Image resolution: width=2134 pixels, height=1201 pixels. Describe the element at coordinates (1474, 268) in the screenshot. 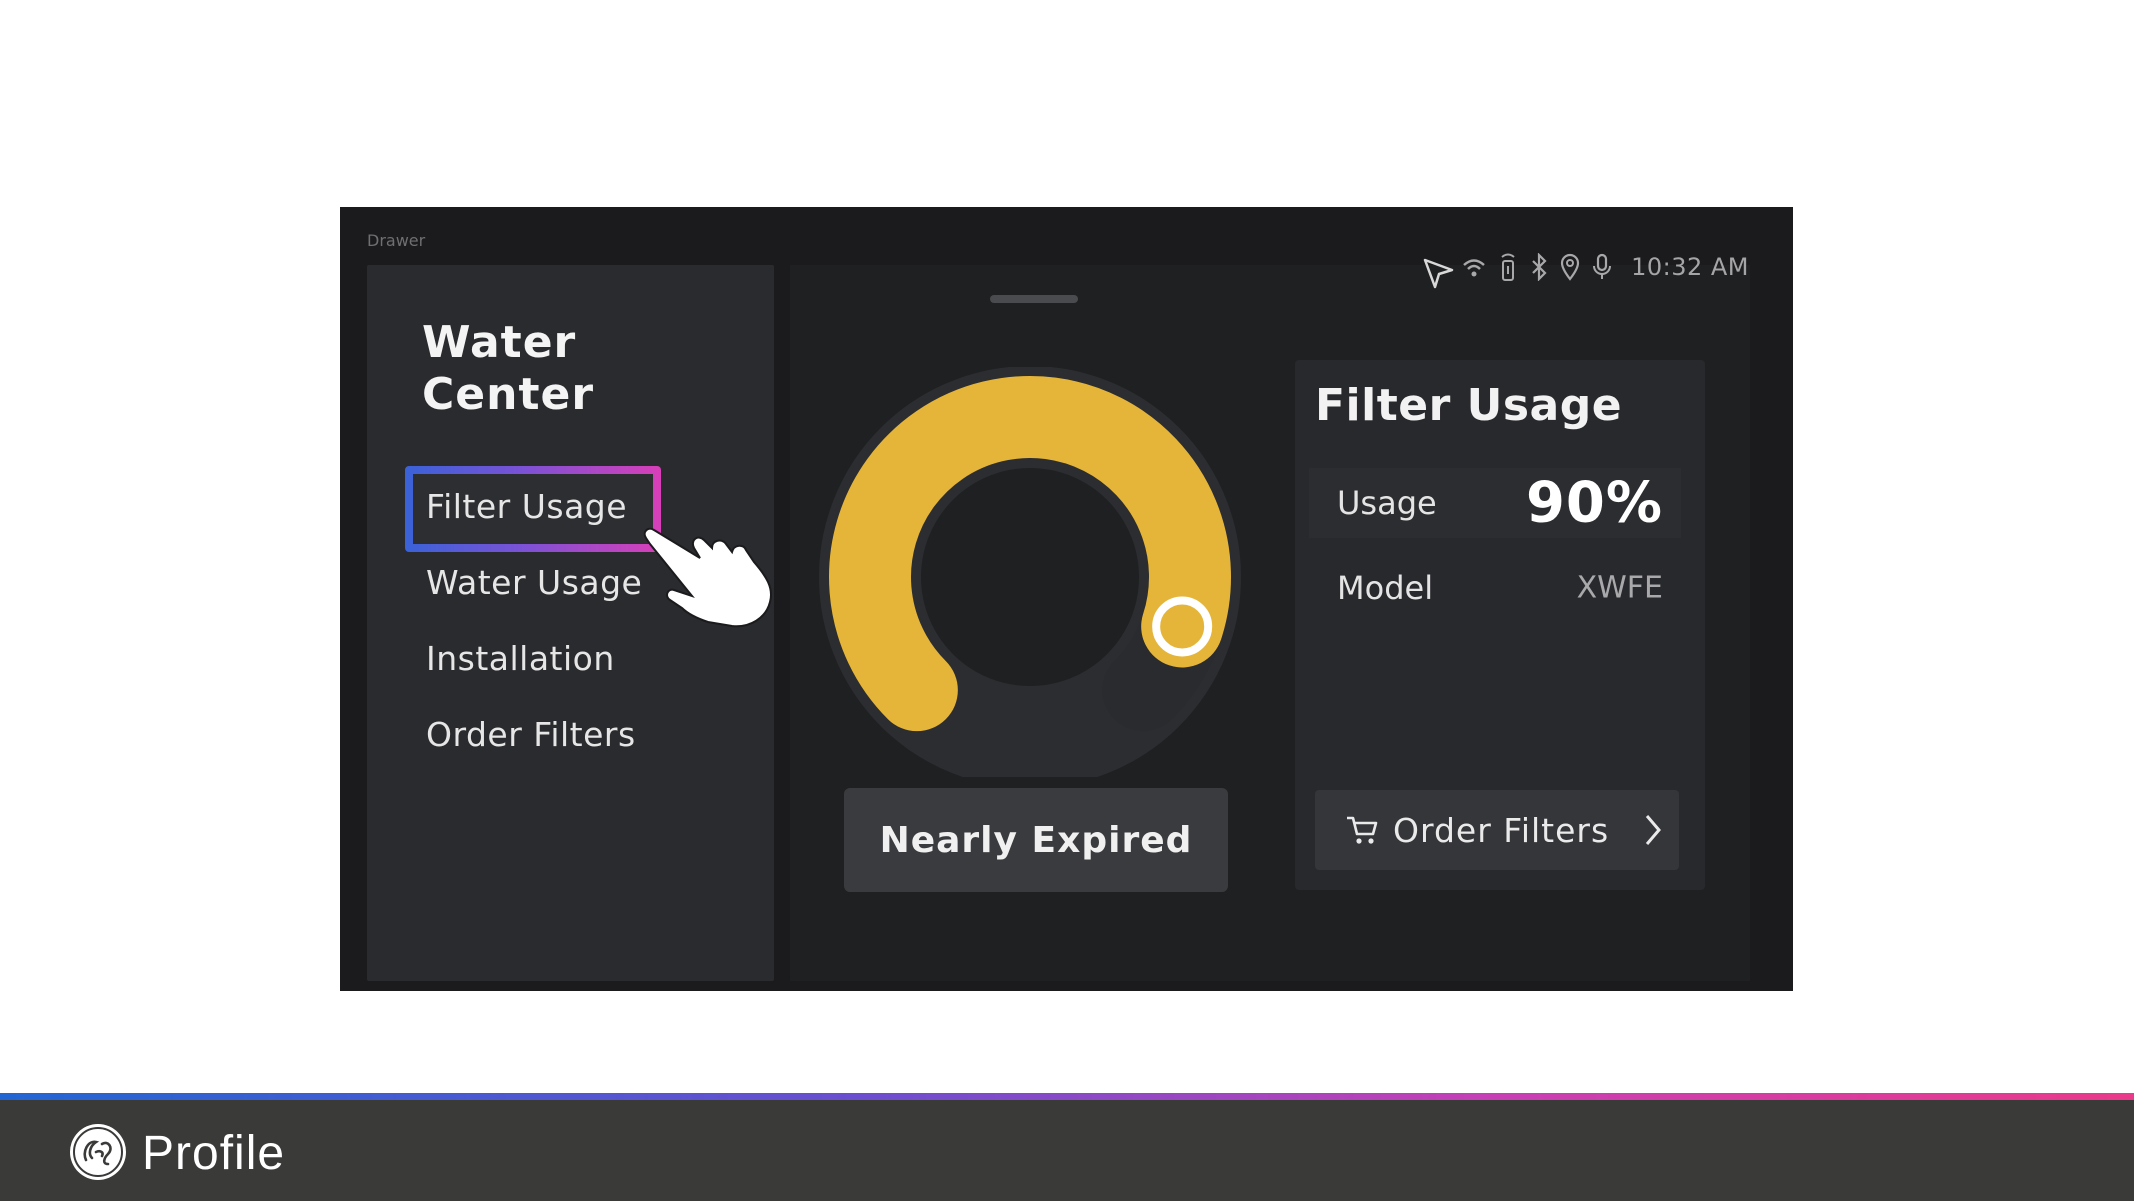

I see `wifi-icon` at that location.